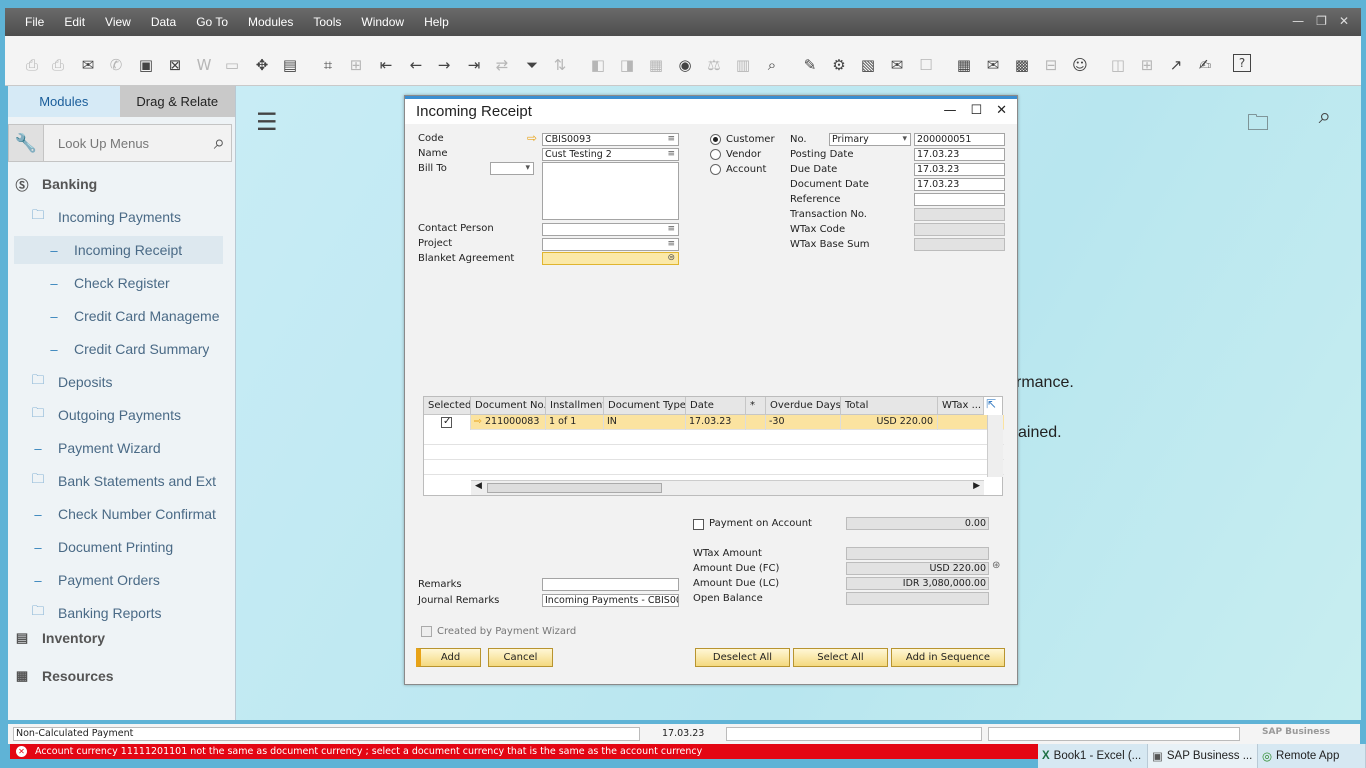  Describe the element at coordinates (1312, 756) in the screenshot. I see `taskbar-remote-app: ◎ Remote App` at that location.